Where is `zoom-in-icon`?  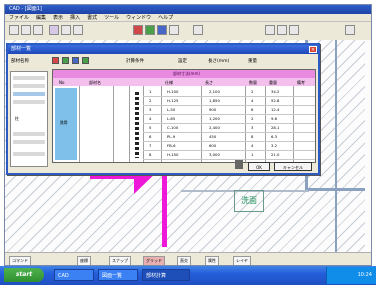 zoom-in-icon is located at coordinates (270, 30).